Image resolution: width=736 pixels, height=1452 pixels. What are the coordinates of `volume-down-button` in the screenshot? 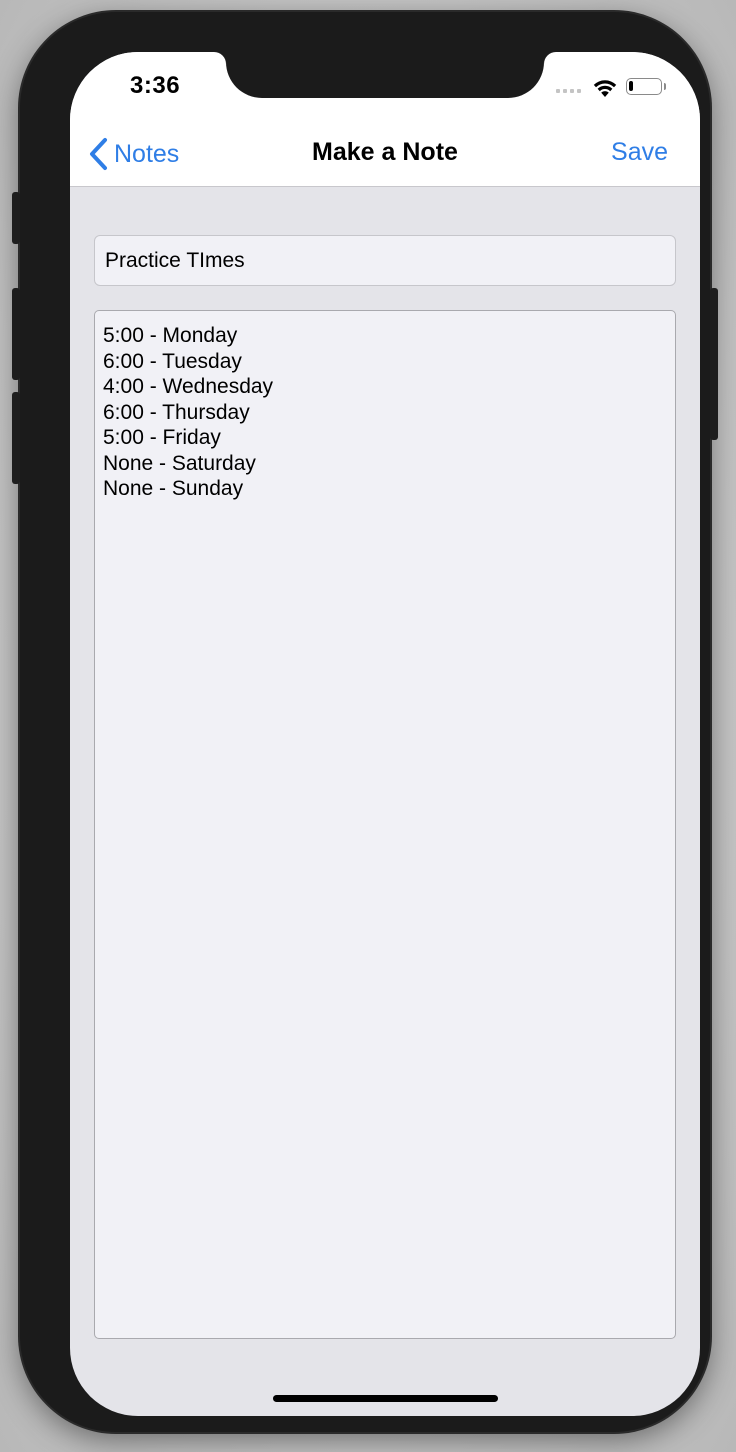 It's located at (16, 438).